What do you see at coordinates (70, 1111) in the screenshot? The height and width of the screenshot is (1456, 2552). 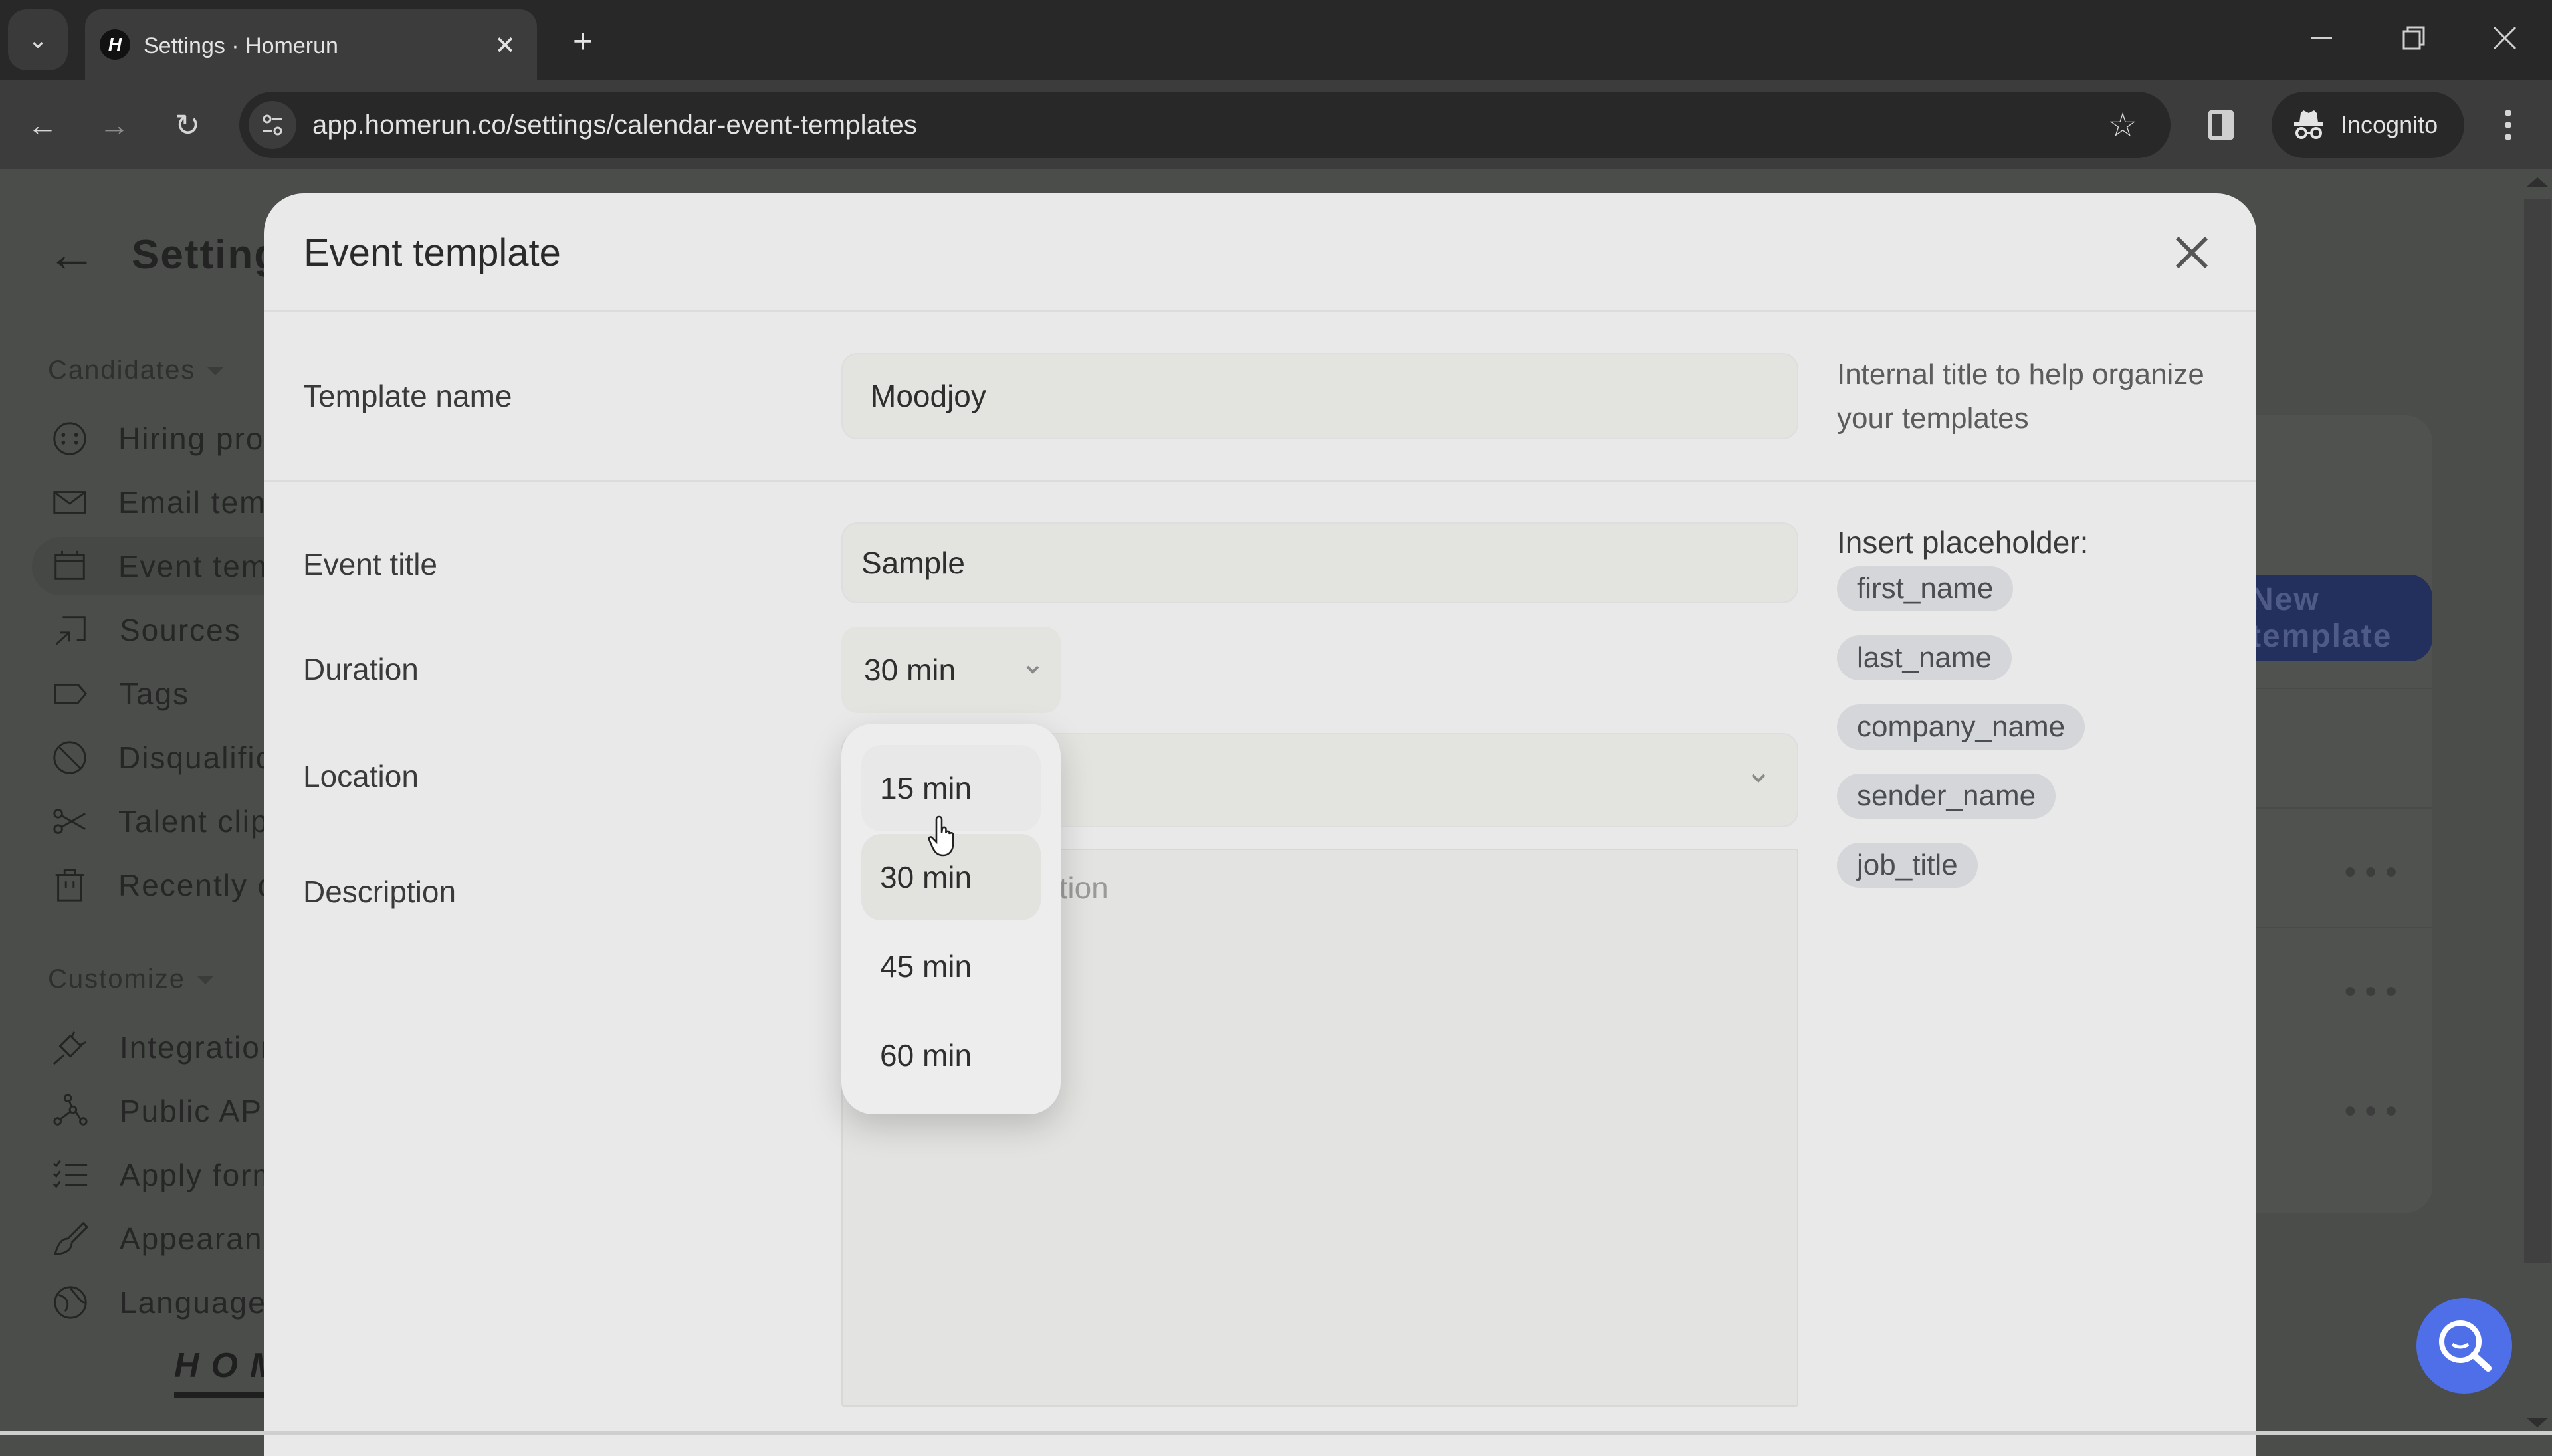 I see `api-icon` at bounding box center [70, 1111].